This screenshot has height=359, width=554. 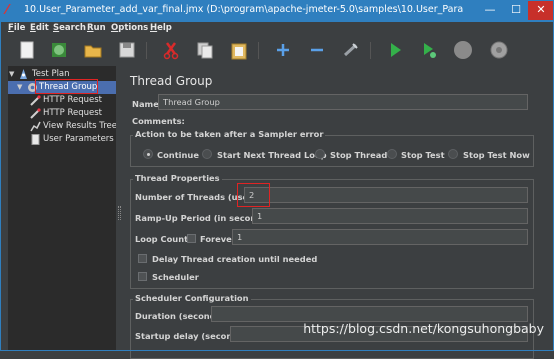 I want to click on num-threads-field: 2, so click(x=386, y=195).